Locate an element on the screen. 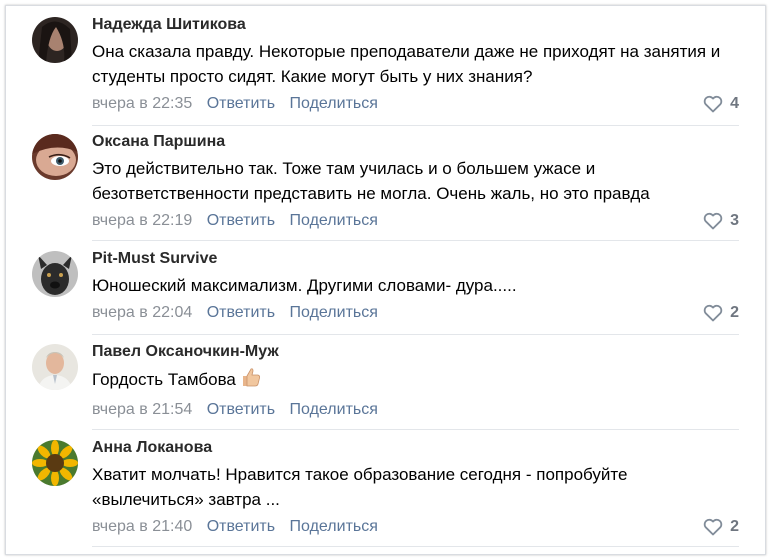 The image size is (771, 559). comment-time: вчера в 21:40 is located at coordinates (142, 526).